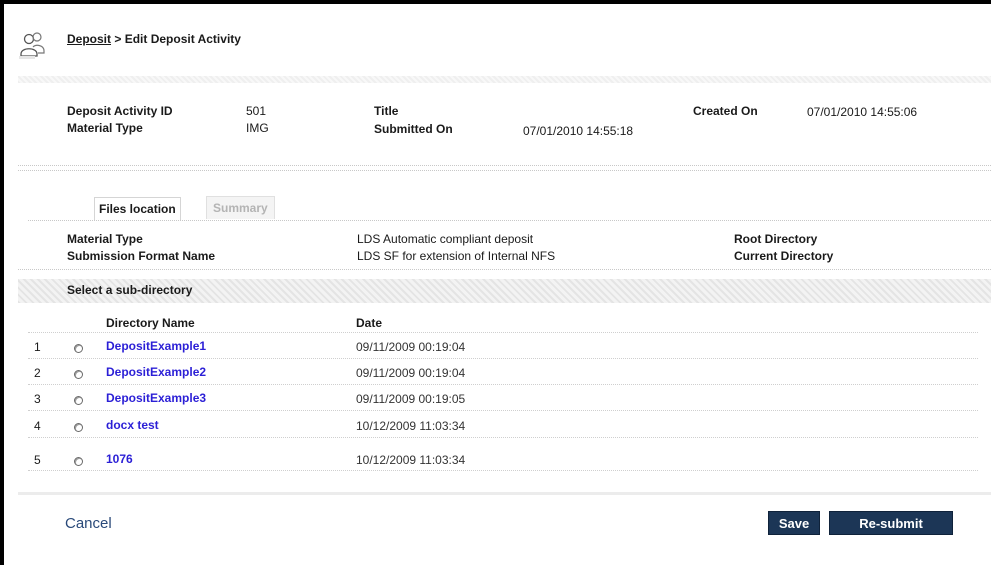  Describe the element at coordinates (37, 347) in the screenshot. I see `row-number: 1` at that location.